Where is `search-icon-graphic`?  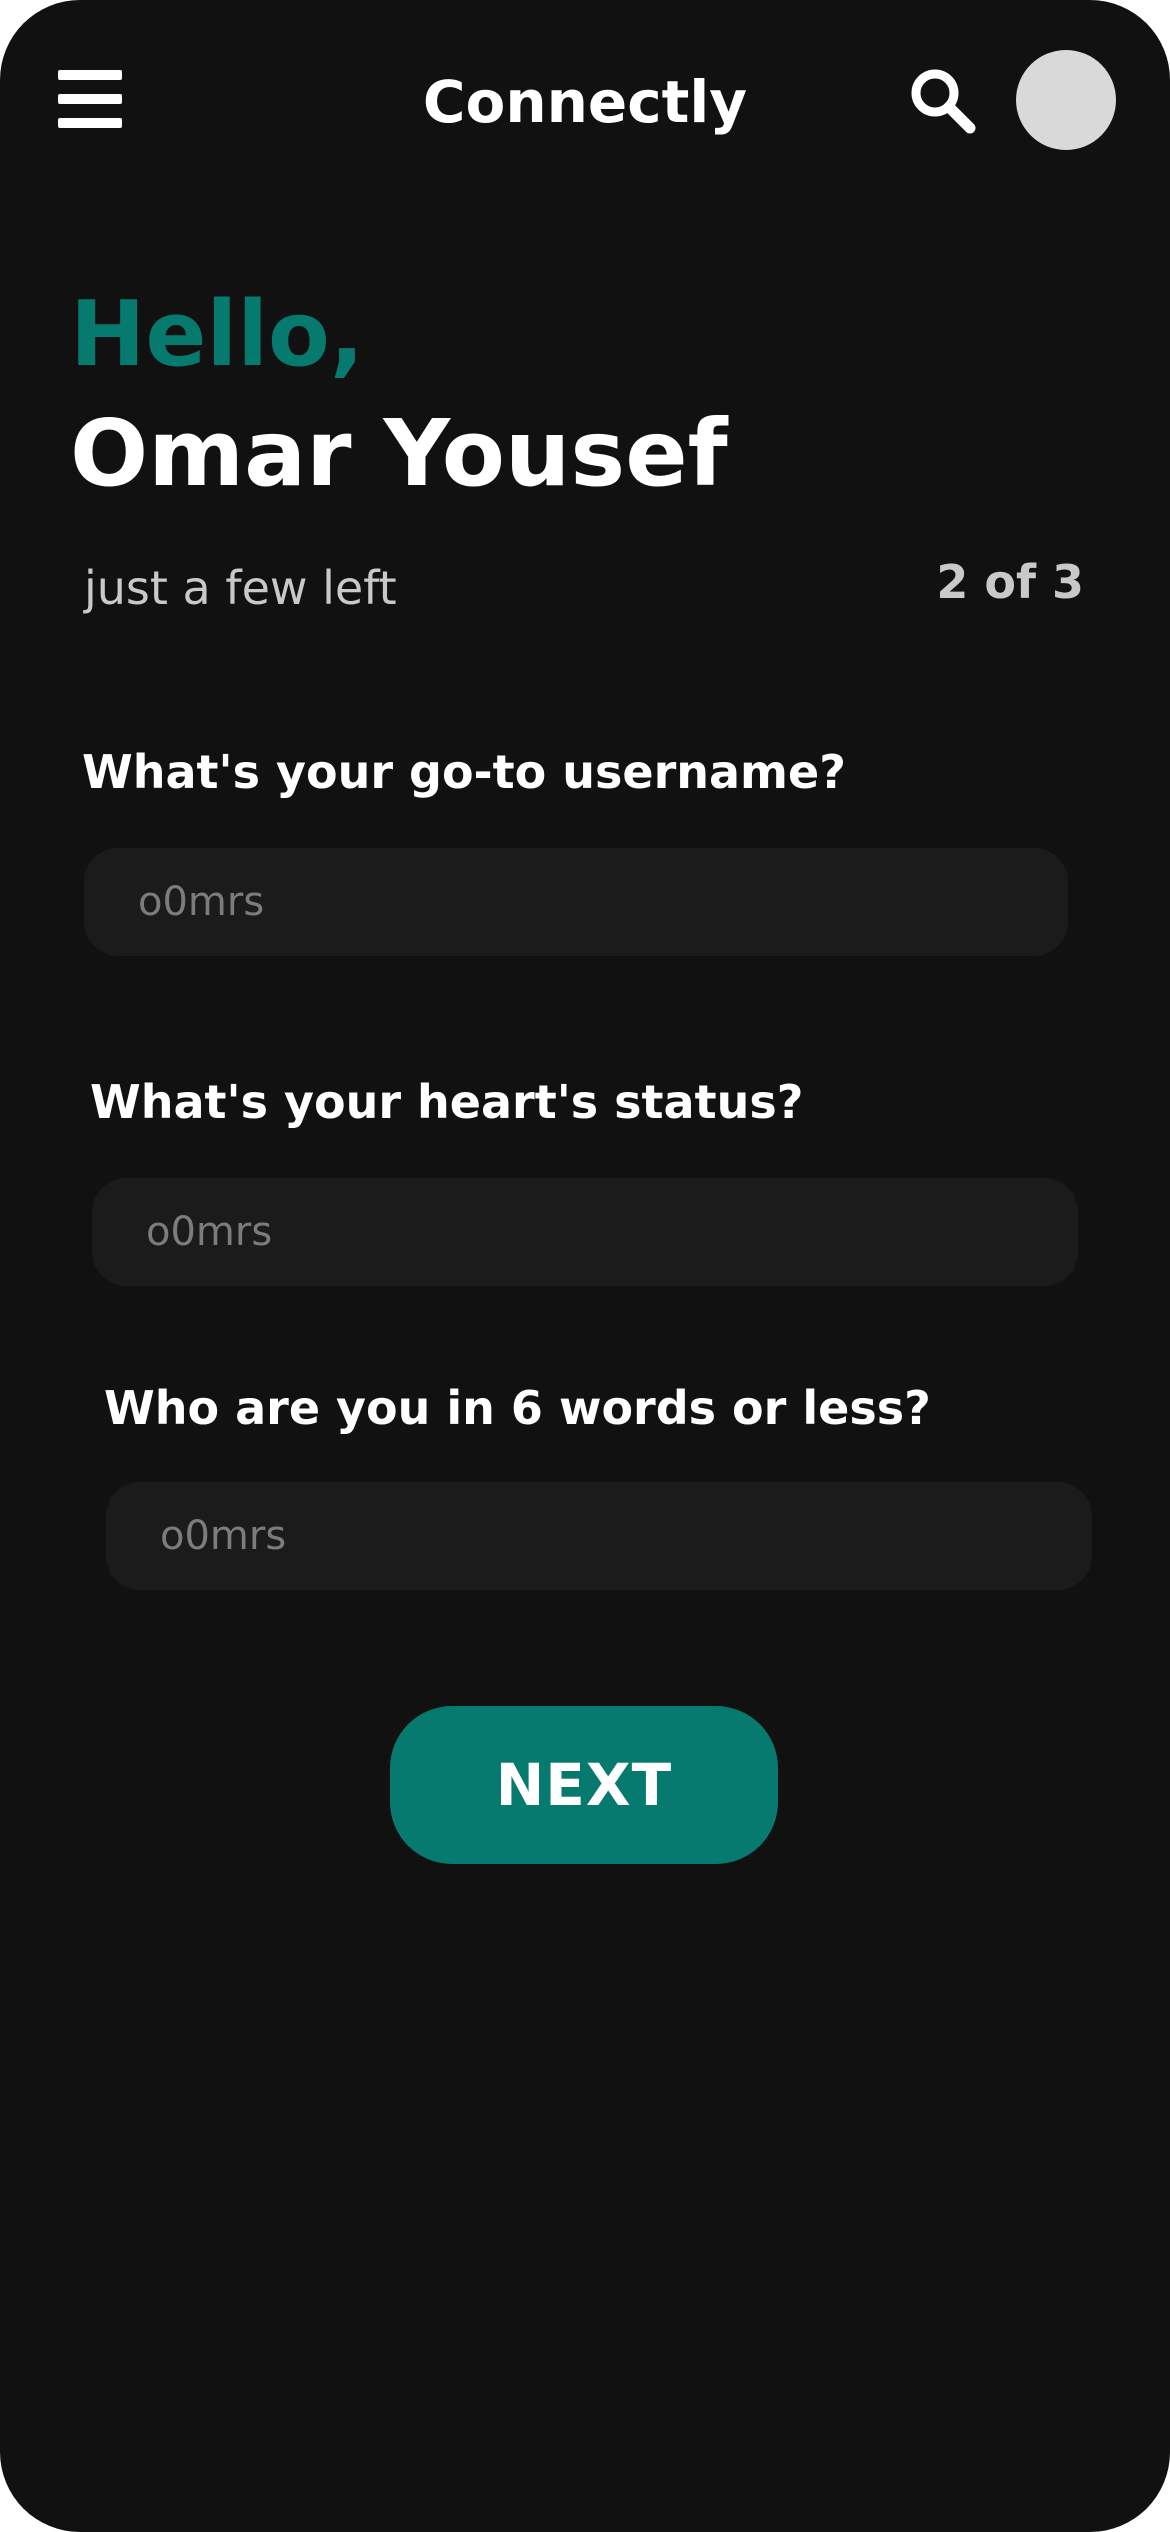
search-icon-graphic is located at coordinates (943, 101).